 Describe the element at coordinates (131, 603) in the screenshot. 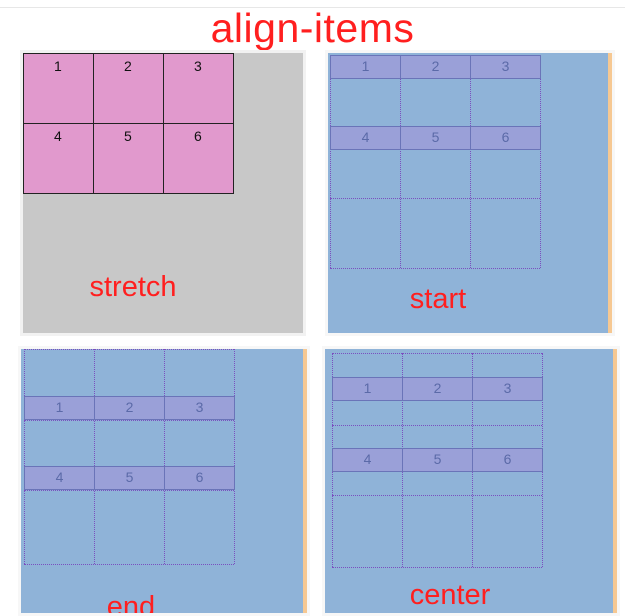

I see `end-label: end` at that location.